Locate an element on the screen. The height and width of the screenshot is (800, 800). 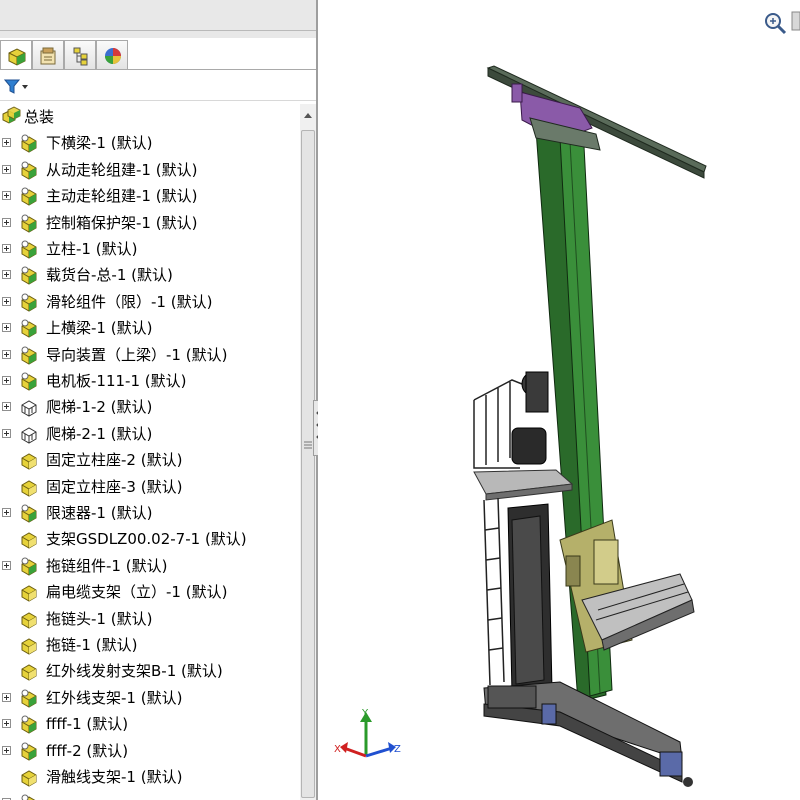
tree-item: 爬梯-1-2 (默认) is located at coordinates (150, 407).